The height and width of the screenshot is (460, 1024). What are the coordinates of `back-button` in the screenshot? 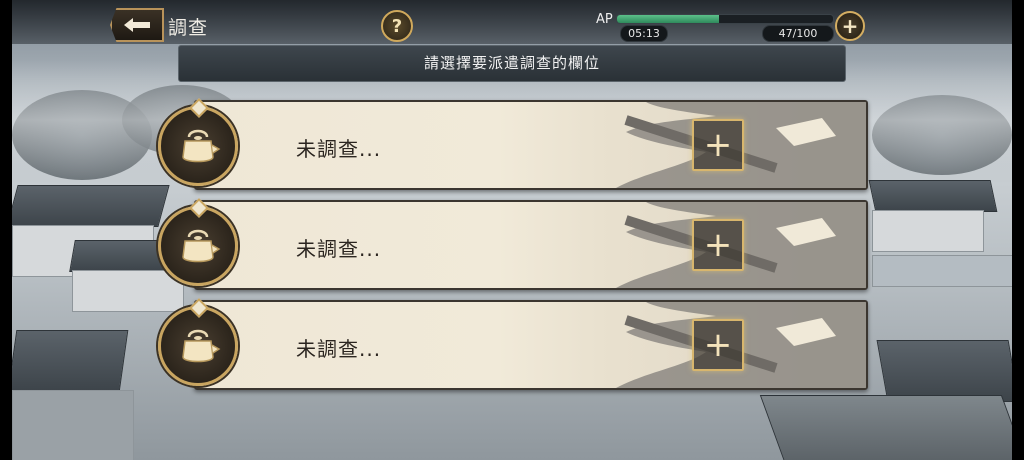 It's located at (137, 25).